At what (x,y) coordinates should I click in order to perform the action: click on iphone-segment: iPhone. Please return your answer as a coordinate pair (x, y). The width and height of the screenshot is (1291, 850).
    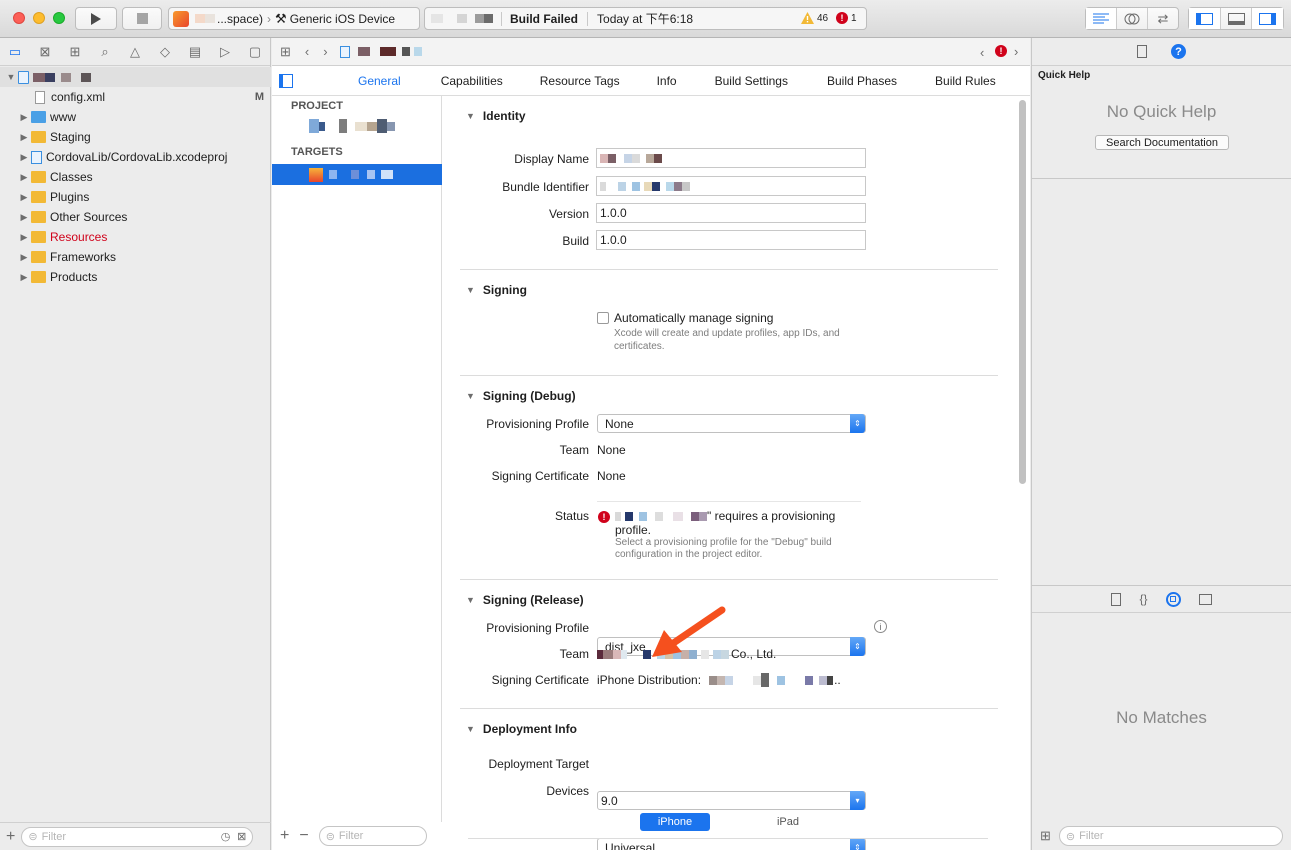
    Looking at the image, I should click on (675, 822).